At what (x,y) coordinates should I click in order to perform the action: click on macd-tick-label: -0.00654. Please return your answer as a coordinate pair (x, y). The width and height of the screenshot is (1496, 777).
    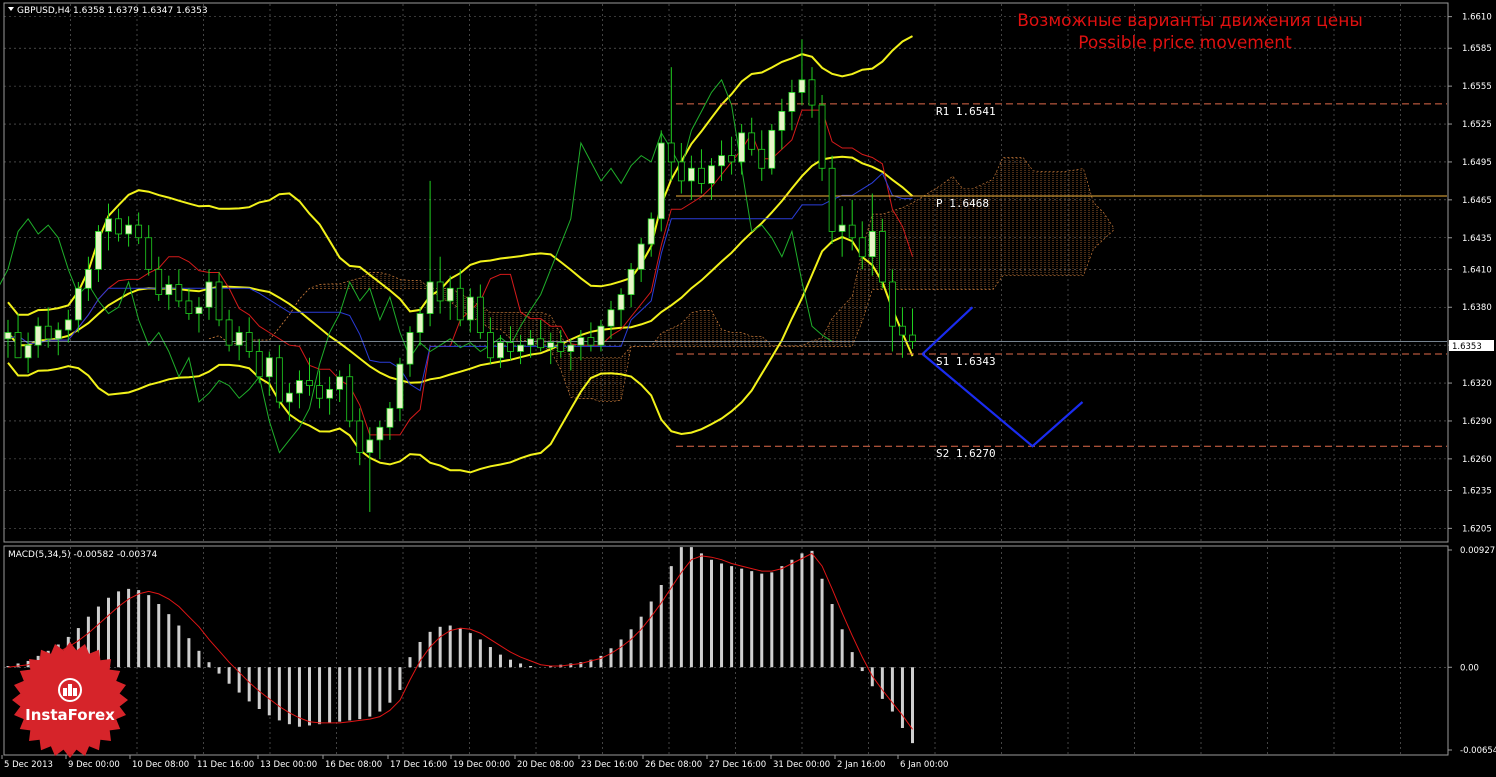
    Looking at the image, I should click on (1478, 751).